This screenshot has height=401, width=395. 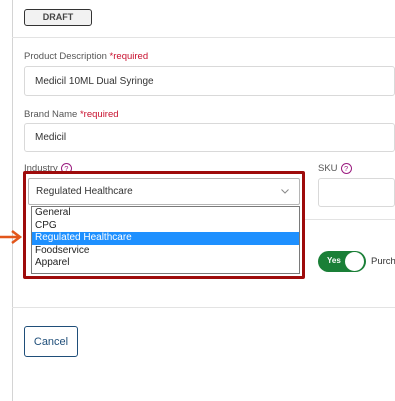 I want to click on product-description-field: Medicil 10ML Dual Syringe, so click(x=209, y=81).